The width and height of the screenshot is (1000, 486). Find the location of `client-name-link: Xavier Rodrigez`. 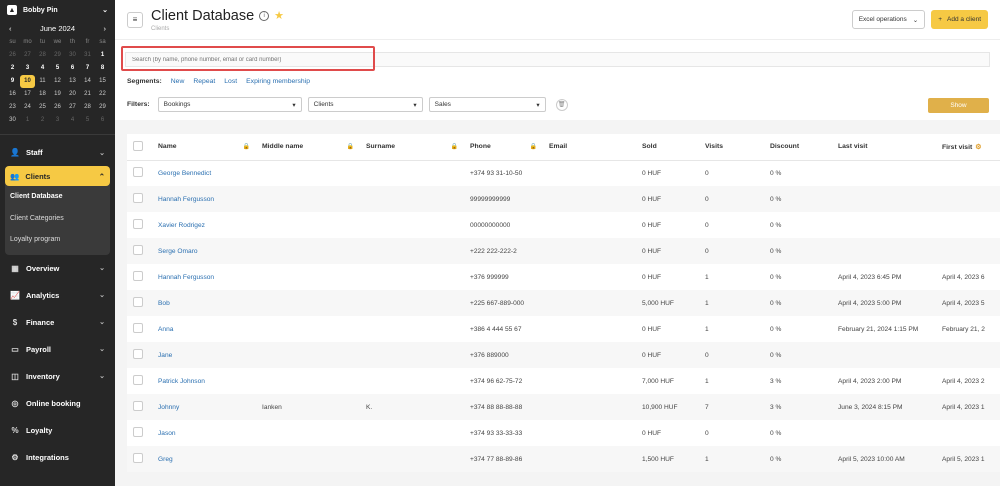

client-name-link: Xavier Rodrigez is located at coordinates (204, 225).